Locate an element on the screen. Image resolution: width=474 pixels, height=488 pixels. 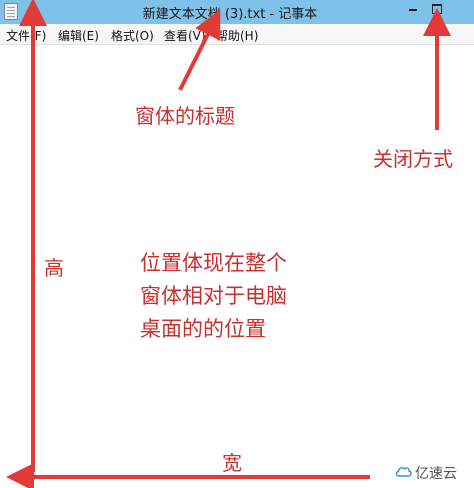
maximize-button is located at coordinates (437, 10).